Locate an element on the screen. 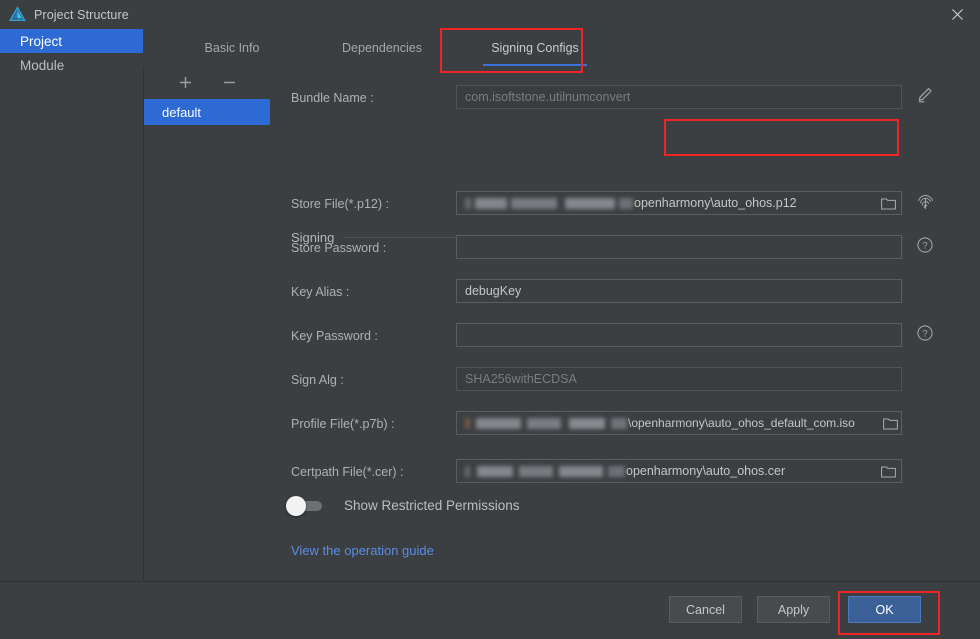  show-restricted-permissions-toggle is located at coordinates (304, 505).